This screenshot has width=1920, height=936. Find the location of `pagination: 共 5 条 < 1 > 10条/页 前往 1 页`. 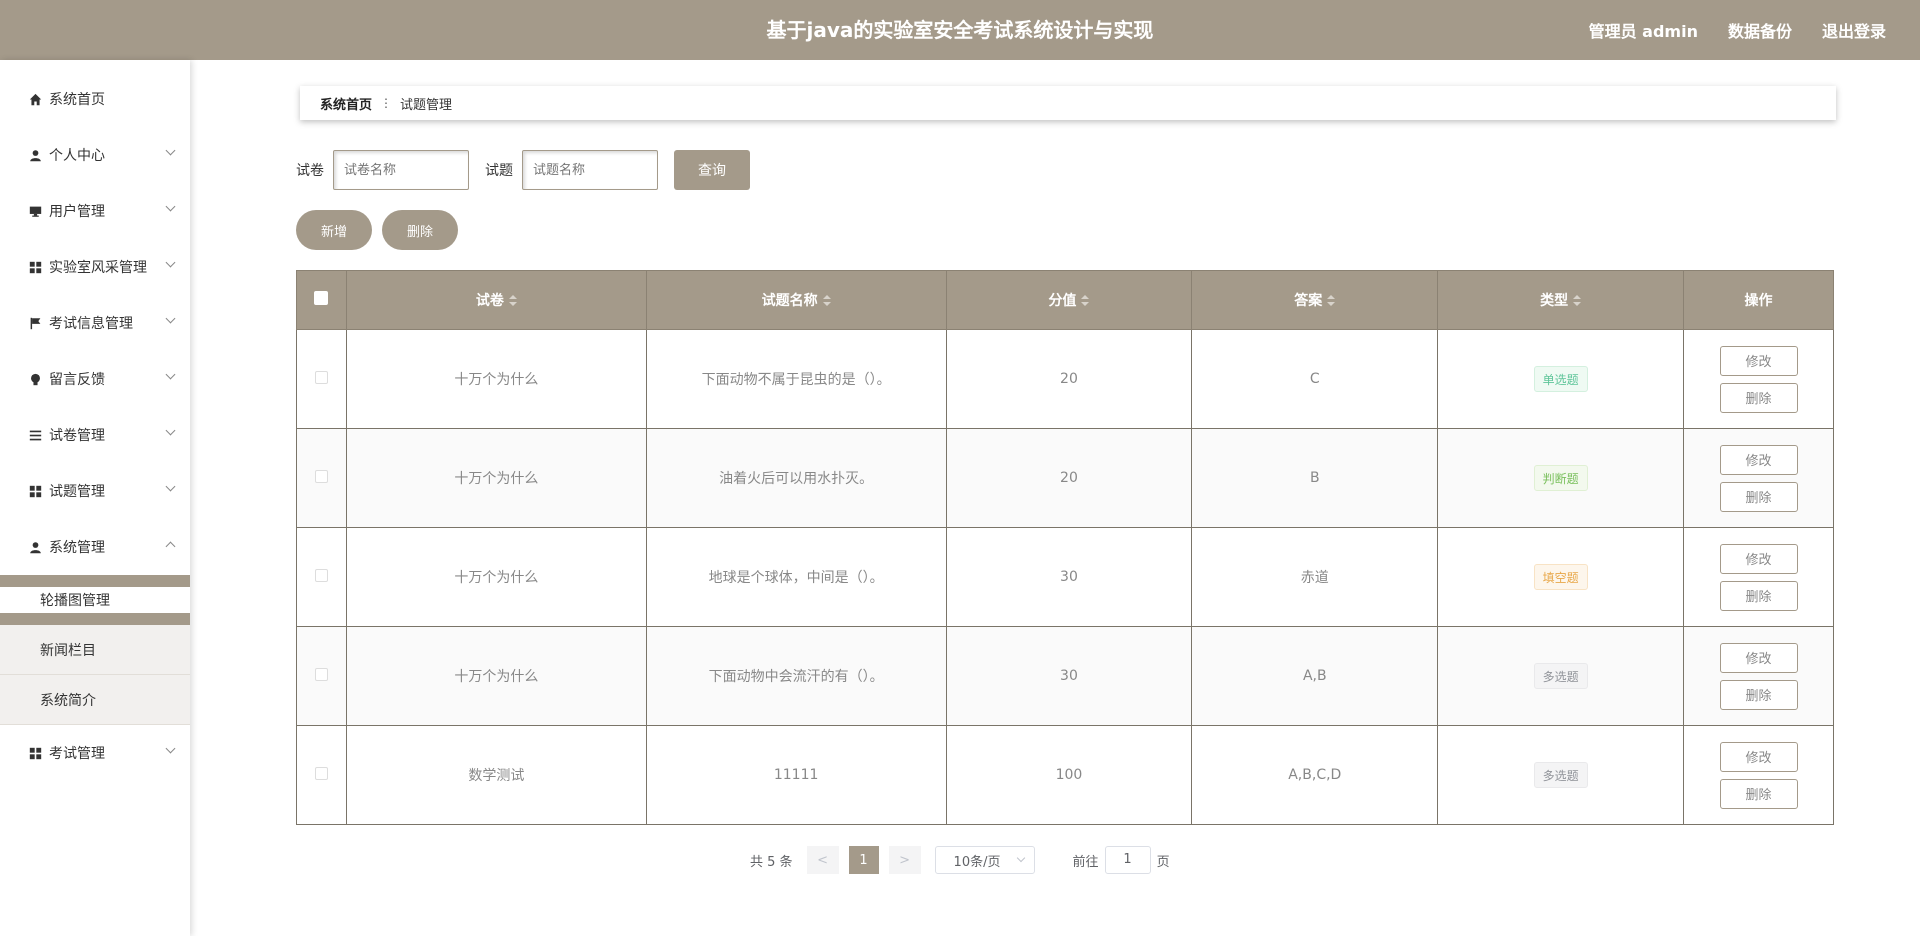

pagination: 共 5 条 < 1 > 10条/页 前往 1 页 is located at coordinates (960, 860).